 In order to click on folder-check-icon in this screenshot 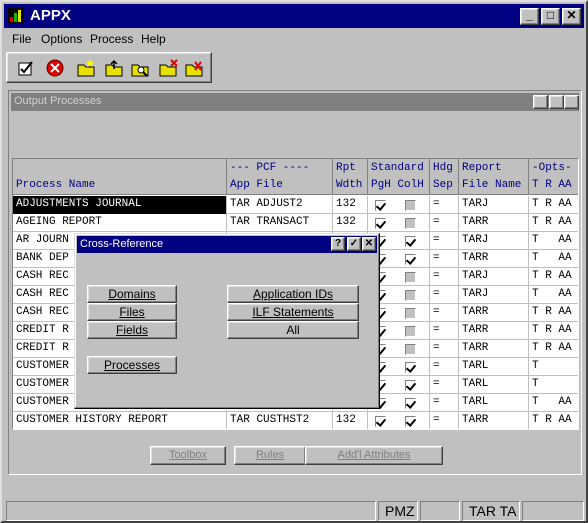, I will do `click(194, 68)`.